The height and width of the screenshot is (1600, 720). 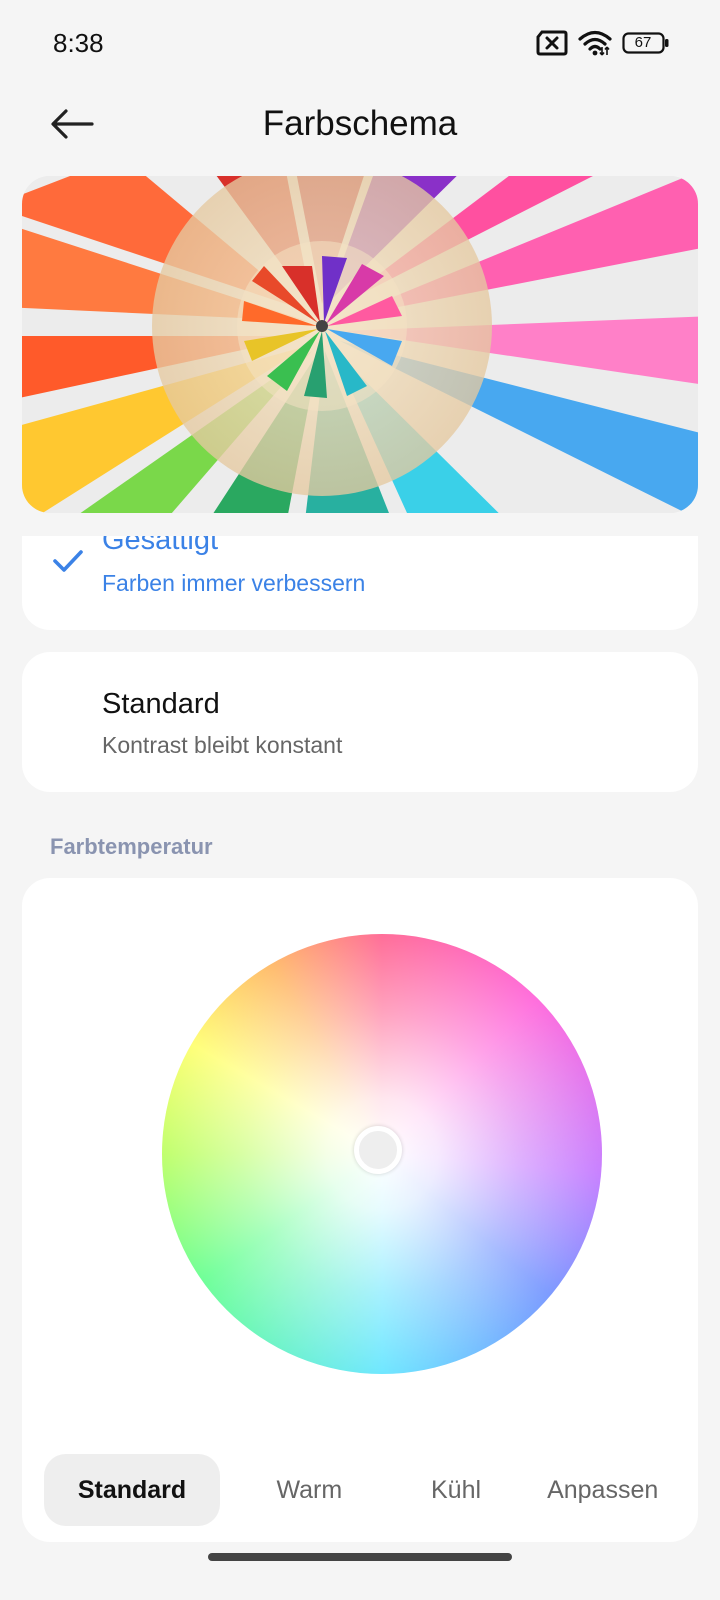 What do you see at coordinates (78, 43) in the screenshot?
I see `status-time: 8:38` at bounding box center [78, 43].